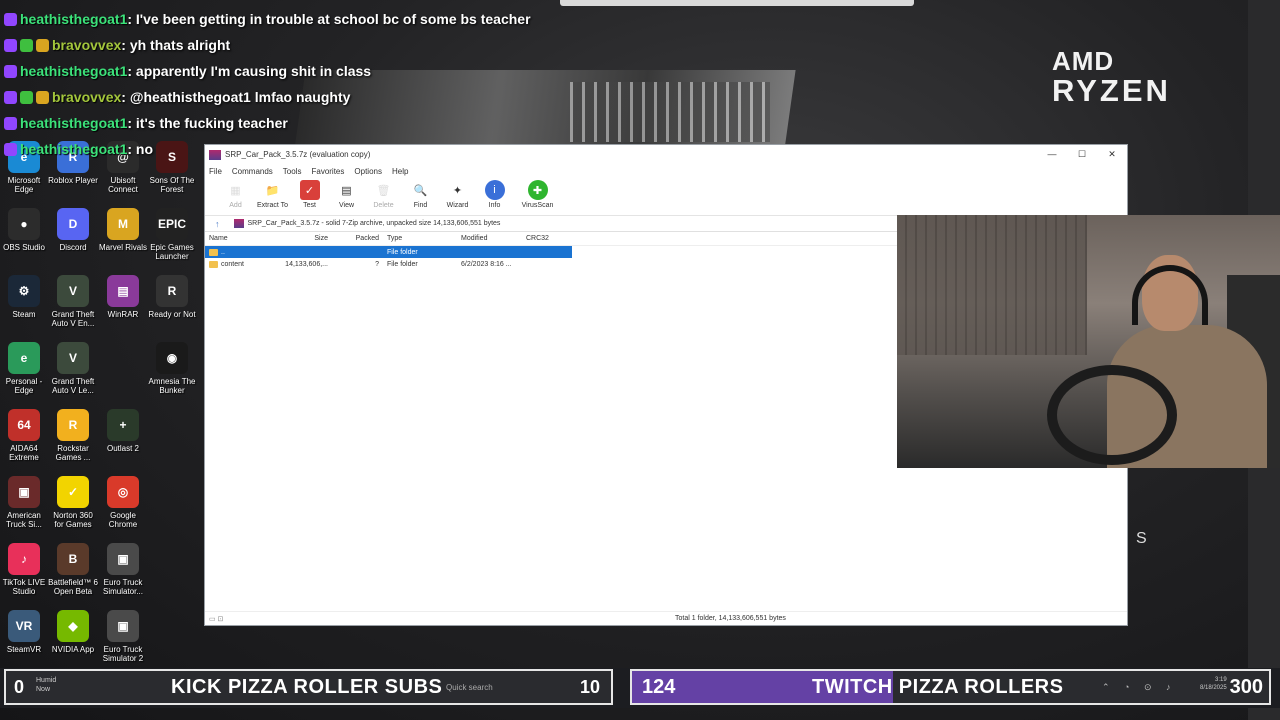 The height and width of the screenshot is (720, 1280). What do you see at coordinates (73, 425) in the screenshot?
I see `rockstar-icon: R` at bounding box center [73, 425].